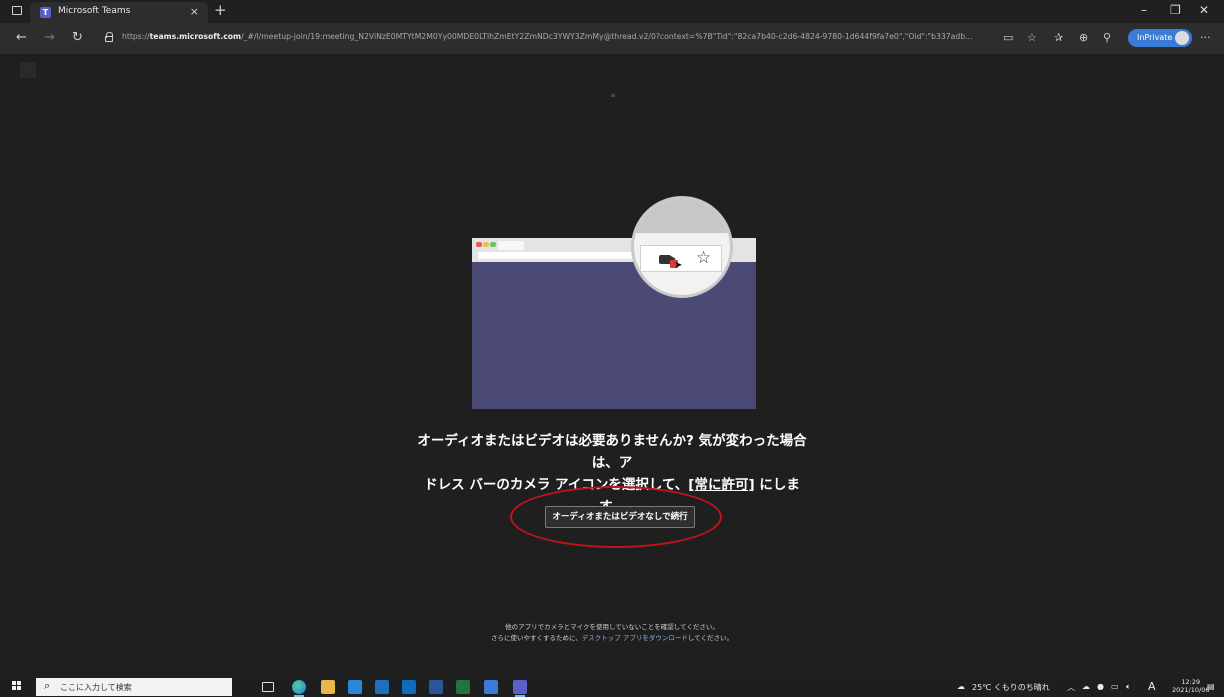 The image size is (1224, 697). What do you see at coordinates (1205, 37) in the screenshot?
I see `more-menu-icon: ···` at bounding box center [1205, 37].